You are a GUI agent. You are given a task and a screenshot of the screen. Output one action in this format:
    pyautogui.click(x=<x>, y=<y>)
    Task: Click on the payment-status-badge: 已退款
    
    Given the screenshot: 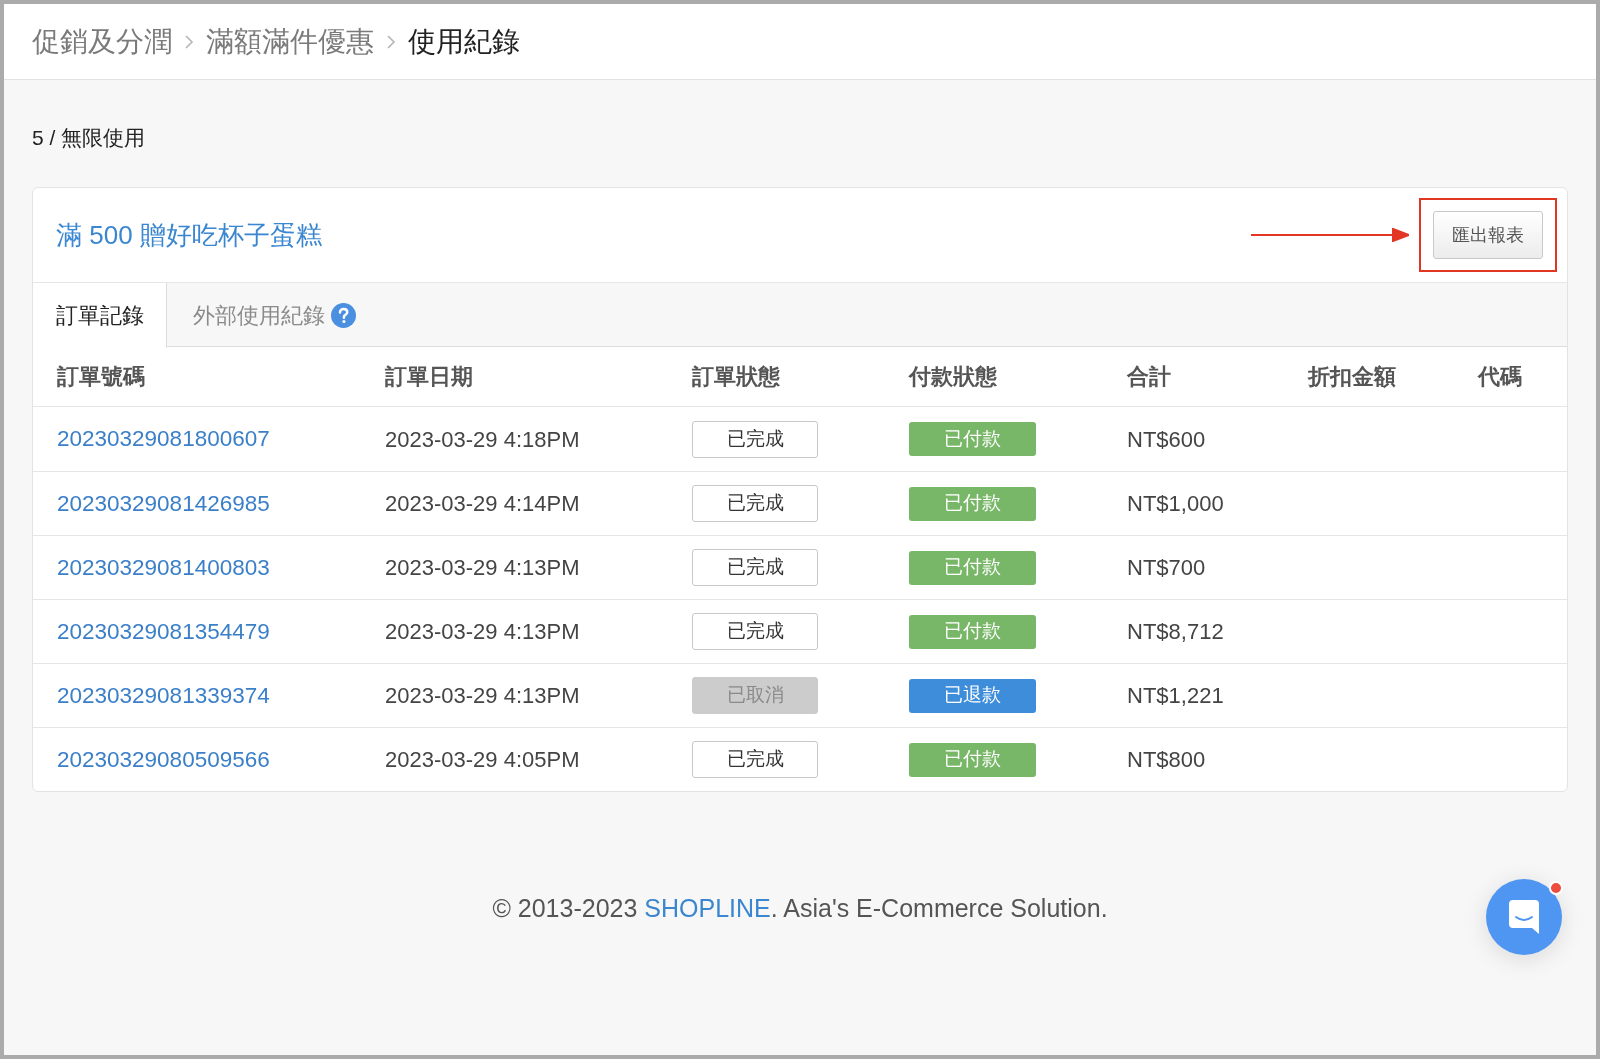 What is the action you would take?
    pyautogui.click(x=972, y=695)
    